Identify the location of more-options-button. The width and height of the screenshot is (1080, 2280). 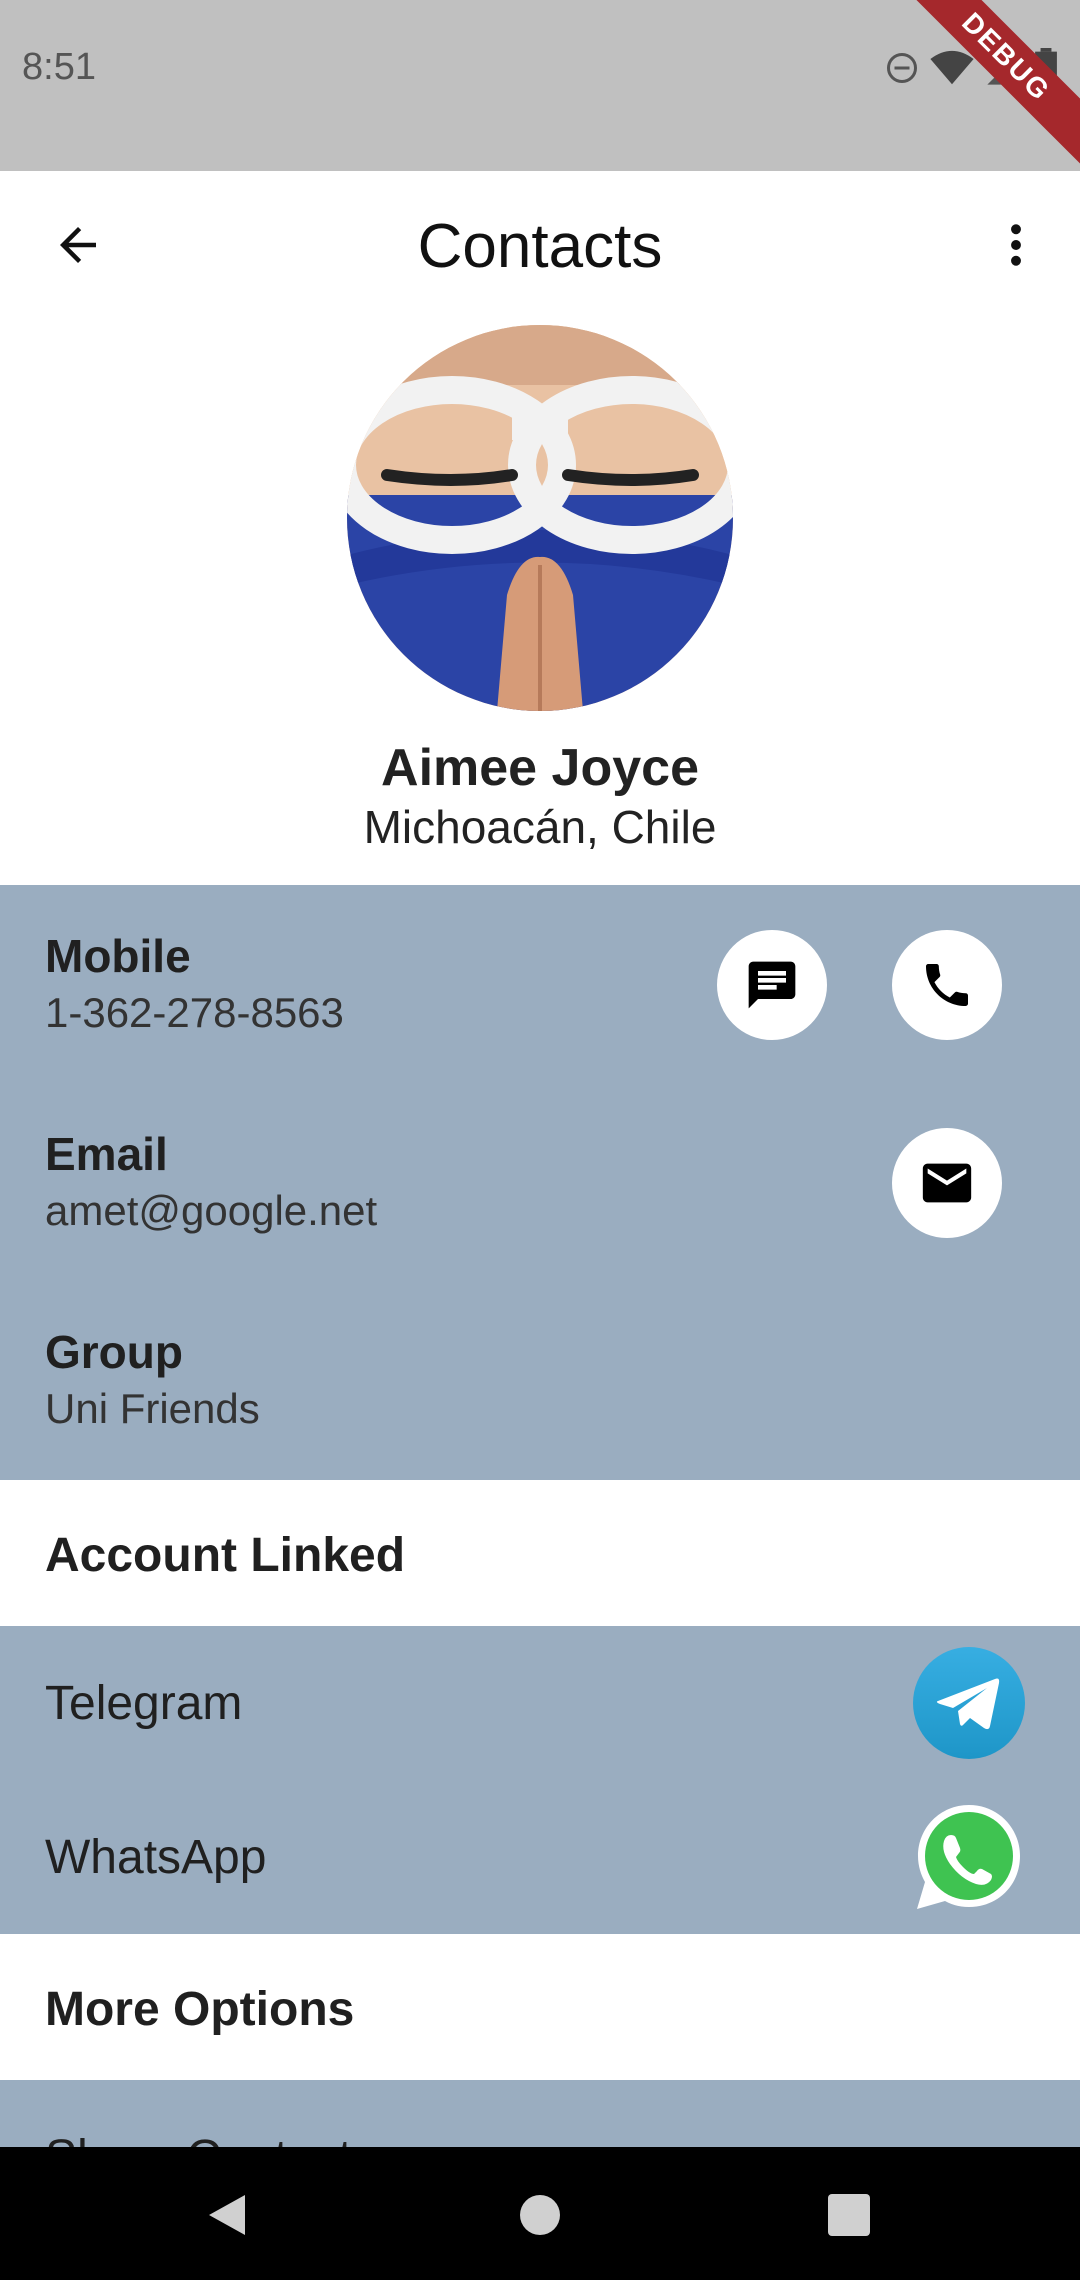
(1016, 245).